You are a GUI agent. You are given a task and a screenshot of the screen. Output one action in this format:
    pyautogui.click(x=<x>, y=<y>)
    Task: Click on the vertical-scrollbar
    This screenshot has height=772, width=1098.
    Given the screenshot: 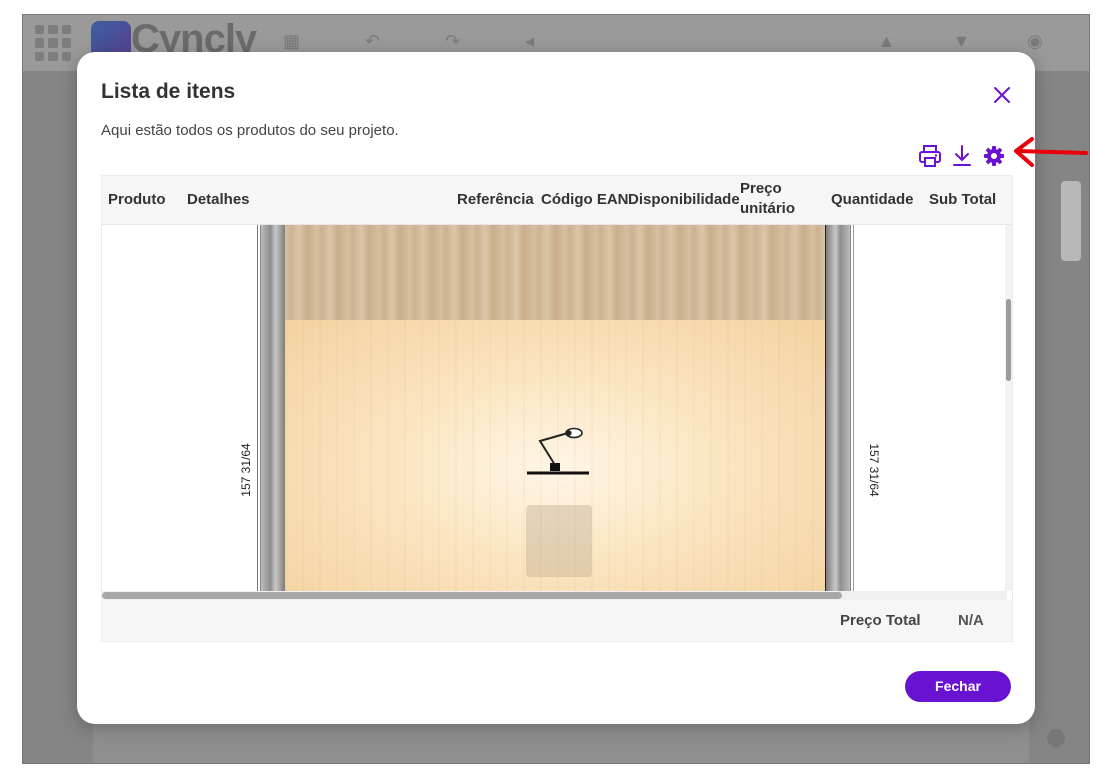 What is the action you would take?
    pyautogui.click(x=1008, y=408)
    